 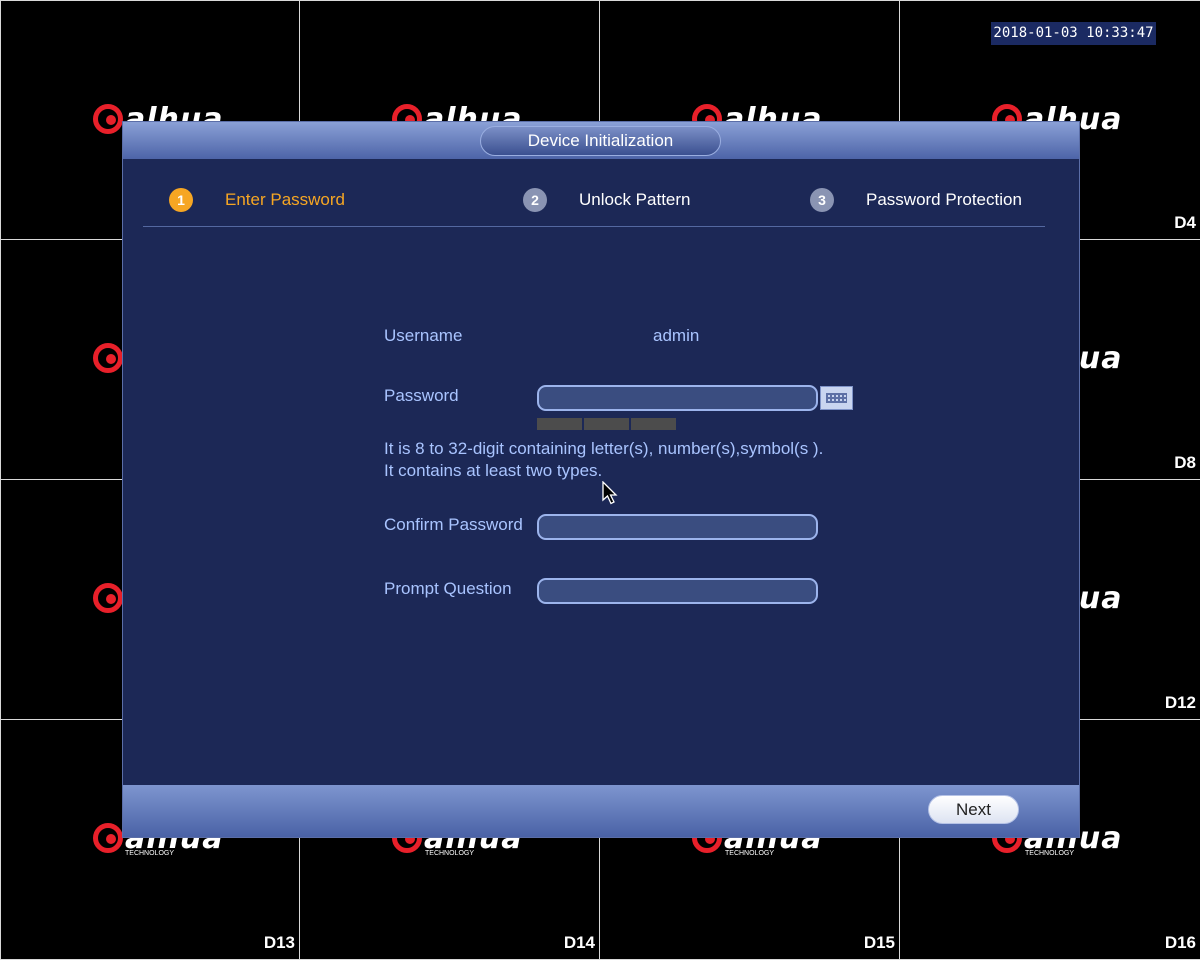 What do you see at coordinates (601, 811) in the screenshot?
I see `dialog-footer: Next` at bounding box center [601, 811].